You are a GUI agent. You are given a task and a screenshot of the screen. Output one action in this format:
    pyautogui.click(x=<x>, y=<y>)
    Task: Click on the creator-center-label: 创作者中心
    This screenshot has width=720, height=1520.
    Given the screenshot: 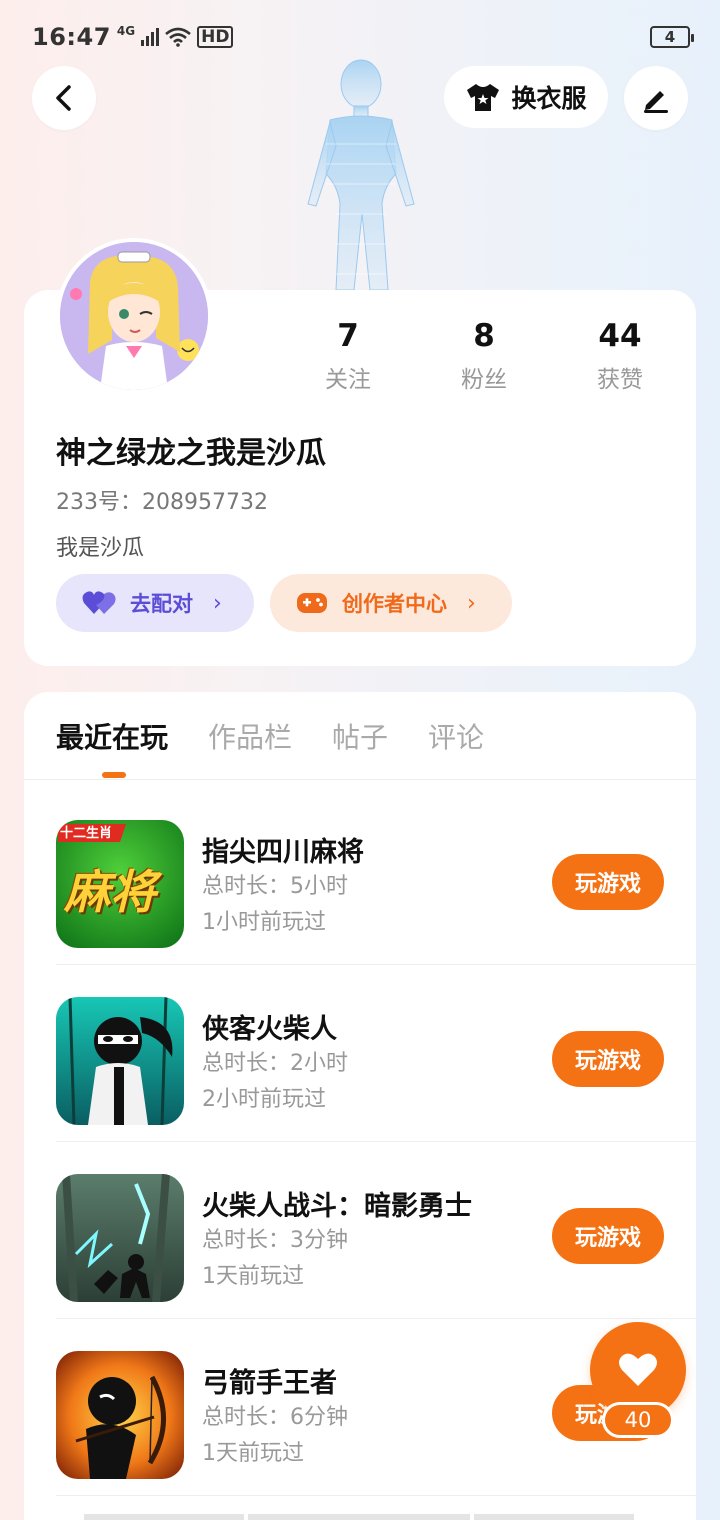 What is the action you would take?
    pyautogui.click(x=394, y=604)
    